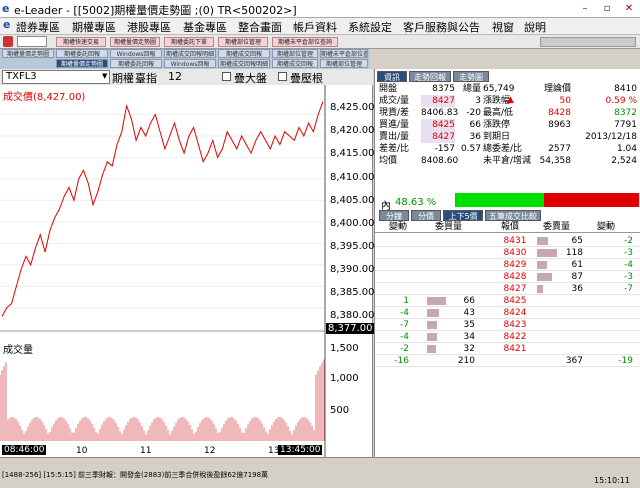 The width and height of the screenshot is (640, 488). Describe the element at coordinates (226, 76) in the screenshot. I see `overlay-index-checkbox` at that location.